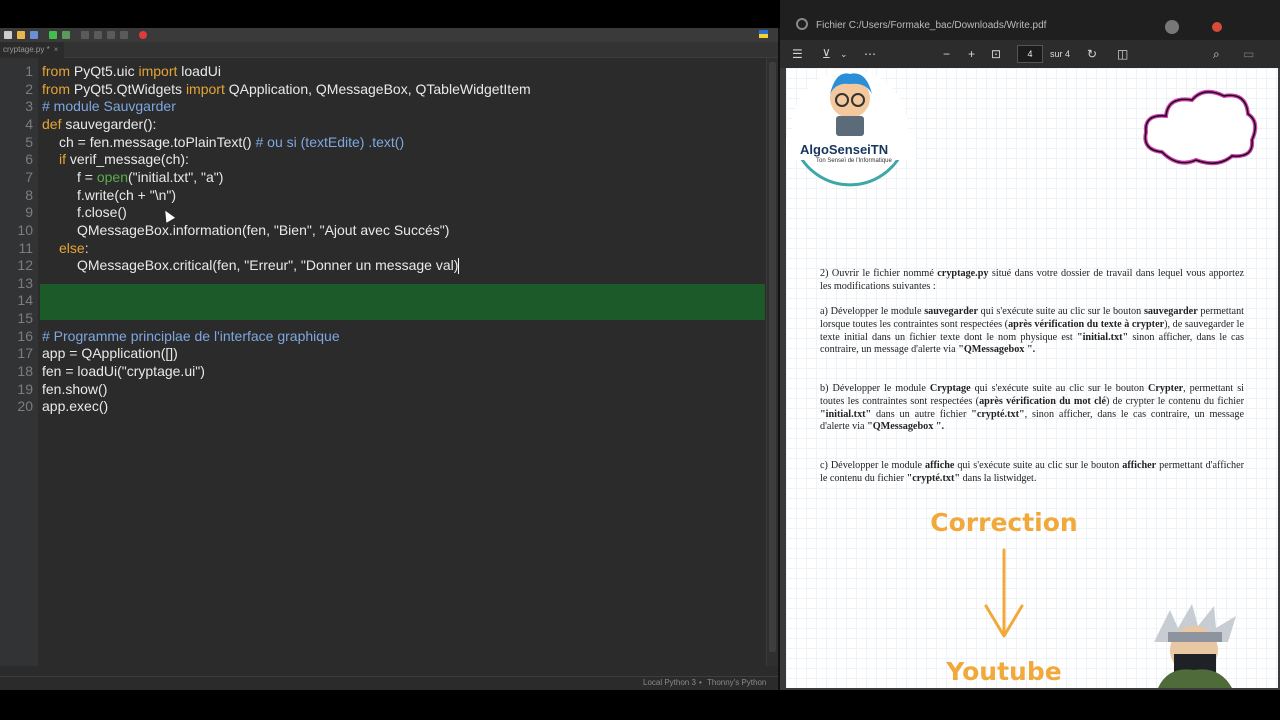  Describe the element at coordinates (25, 229) in the screenshot. I see `line-number: 10` at that location.